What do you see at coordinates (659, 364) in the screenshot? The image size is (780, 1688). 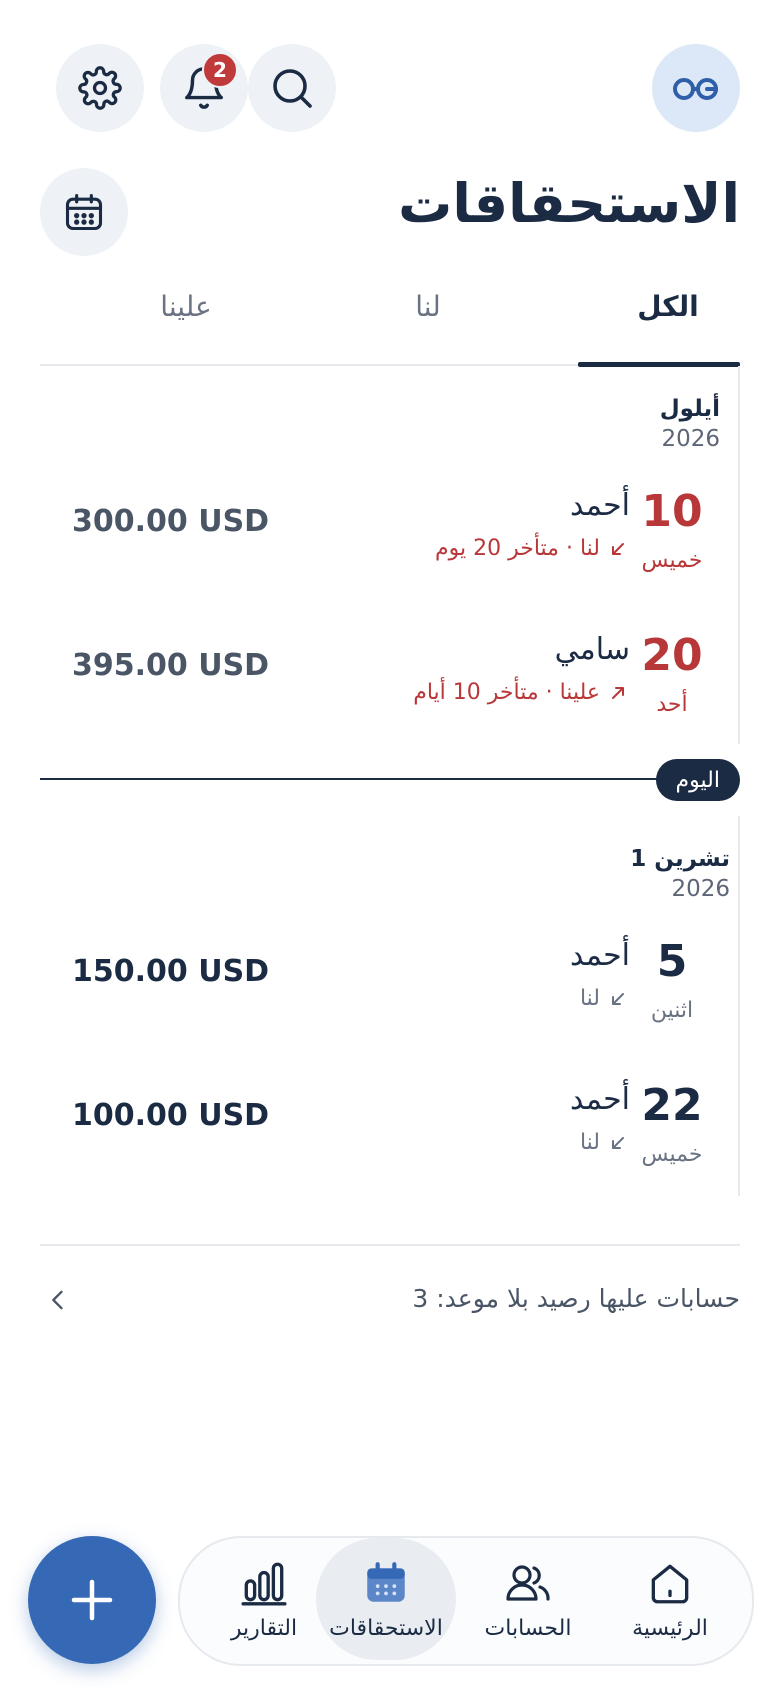 I see `active-tab-indicator` at bounding box center [659, 364].